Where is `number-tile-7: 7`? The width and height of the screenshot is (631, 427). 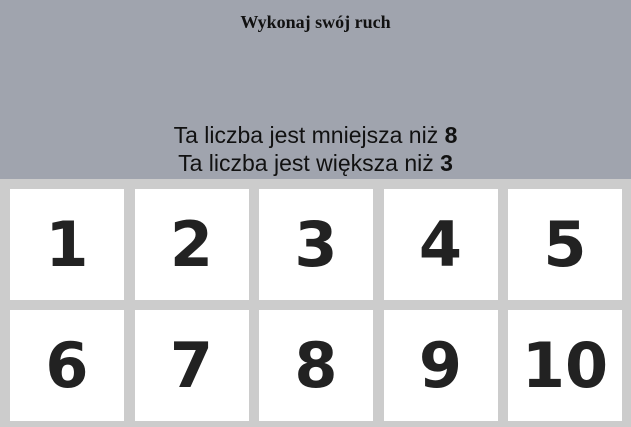
number-tile-7: 7 is located at coordinates (191, 365).